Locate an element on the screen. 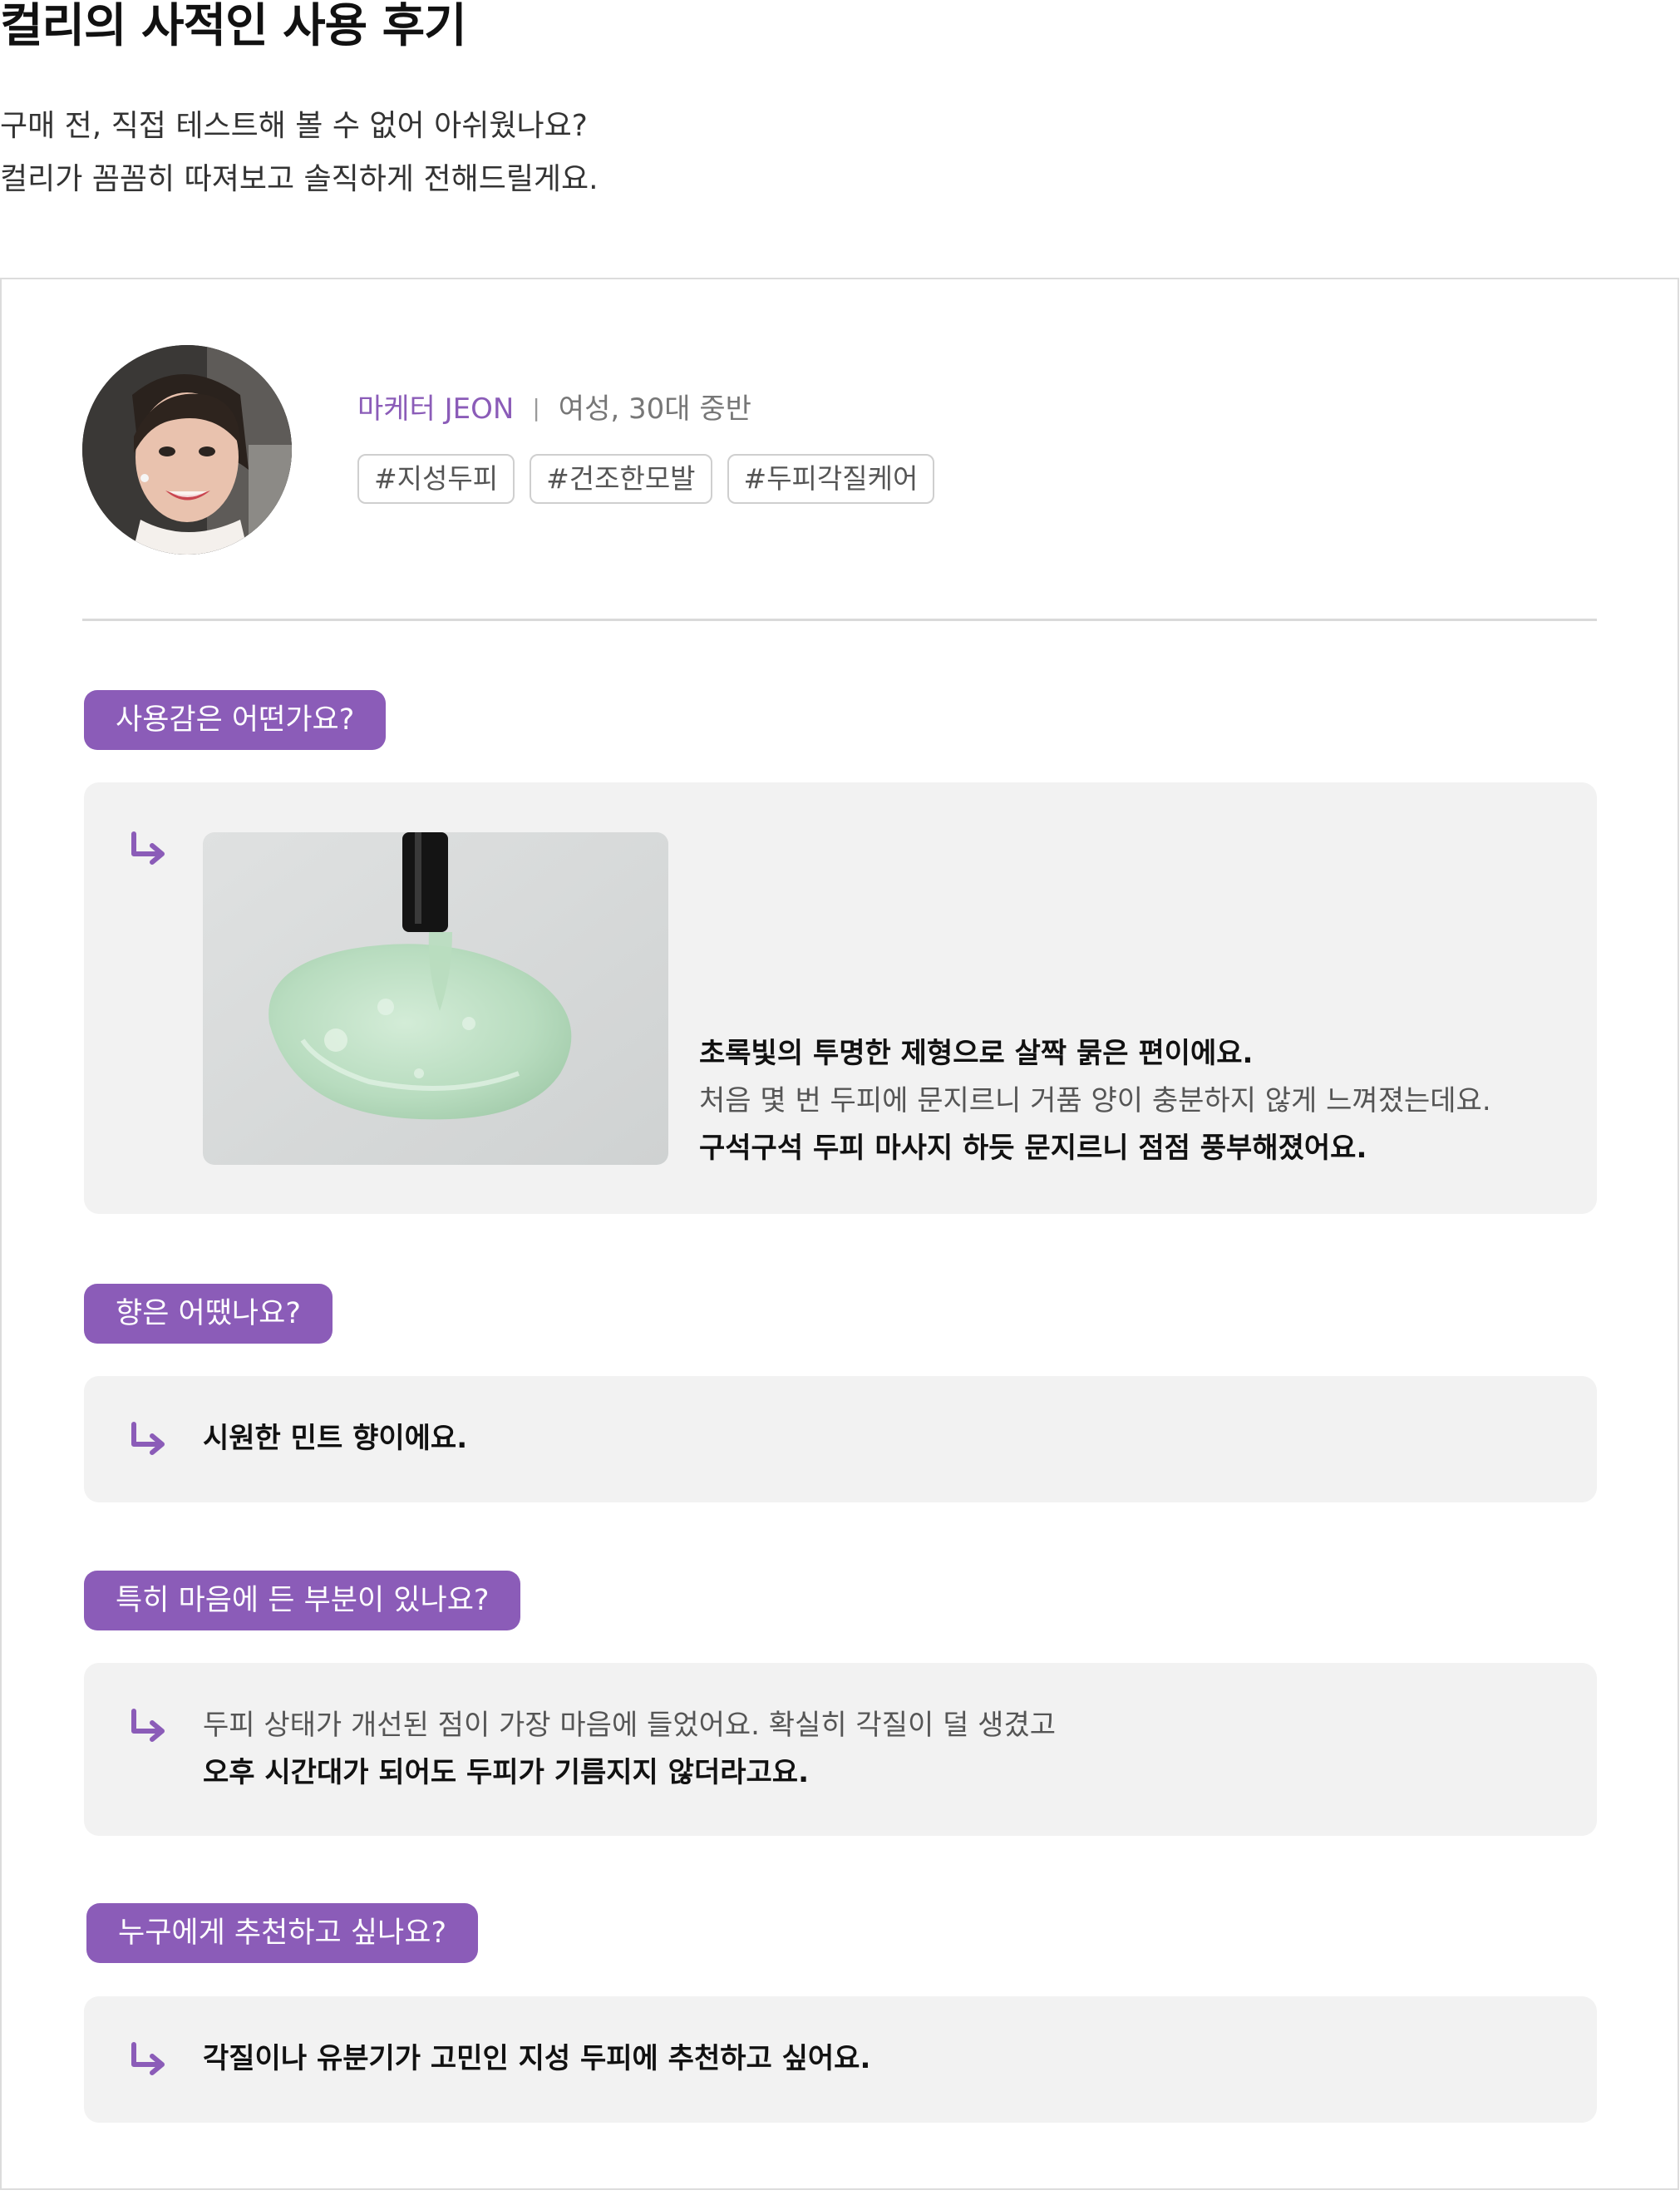 Image resolution: width=1680 pixels, height=2200 pixels. answer-line: 오후 시간대가 되어도 두피가 기름지지 않더라고요. is located at coordinates (506, 1772).